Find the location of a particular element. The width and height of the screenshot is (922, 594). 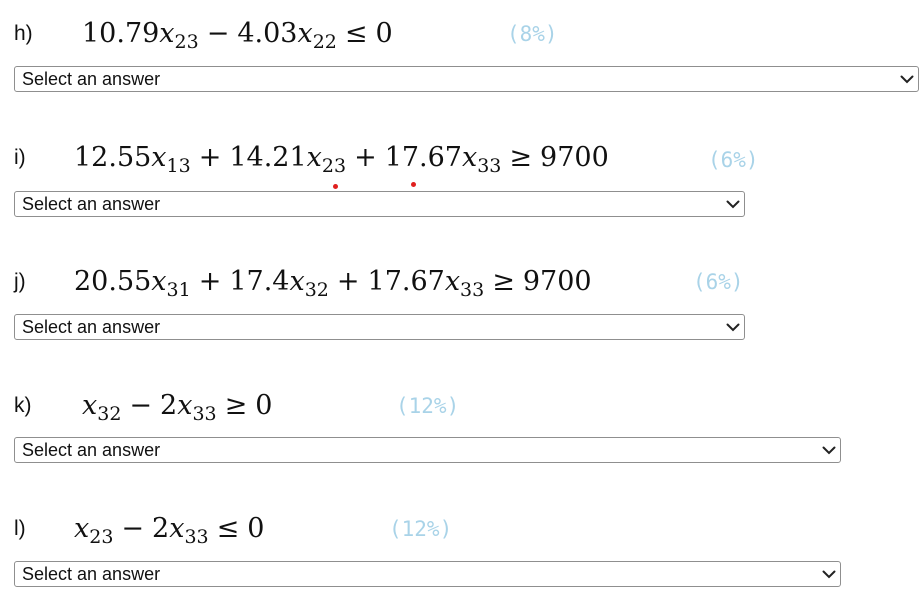

question-label: j) is located at coordinates (20, 281).